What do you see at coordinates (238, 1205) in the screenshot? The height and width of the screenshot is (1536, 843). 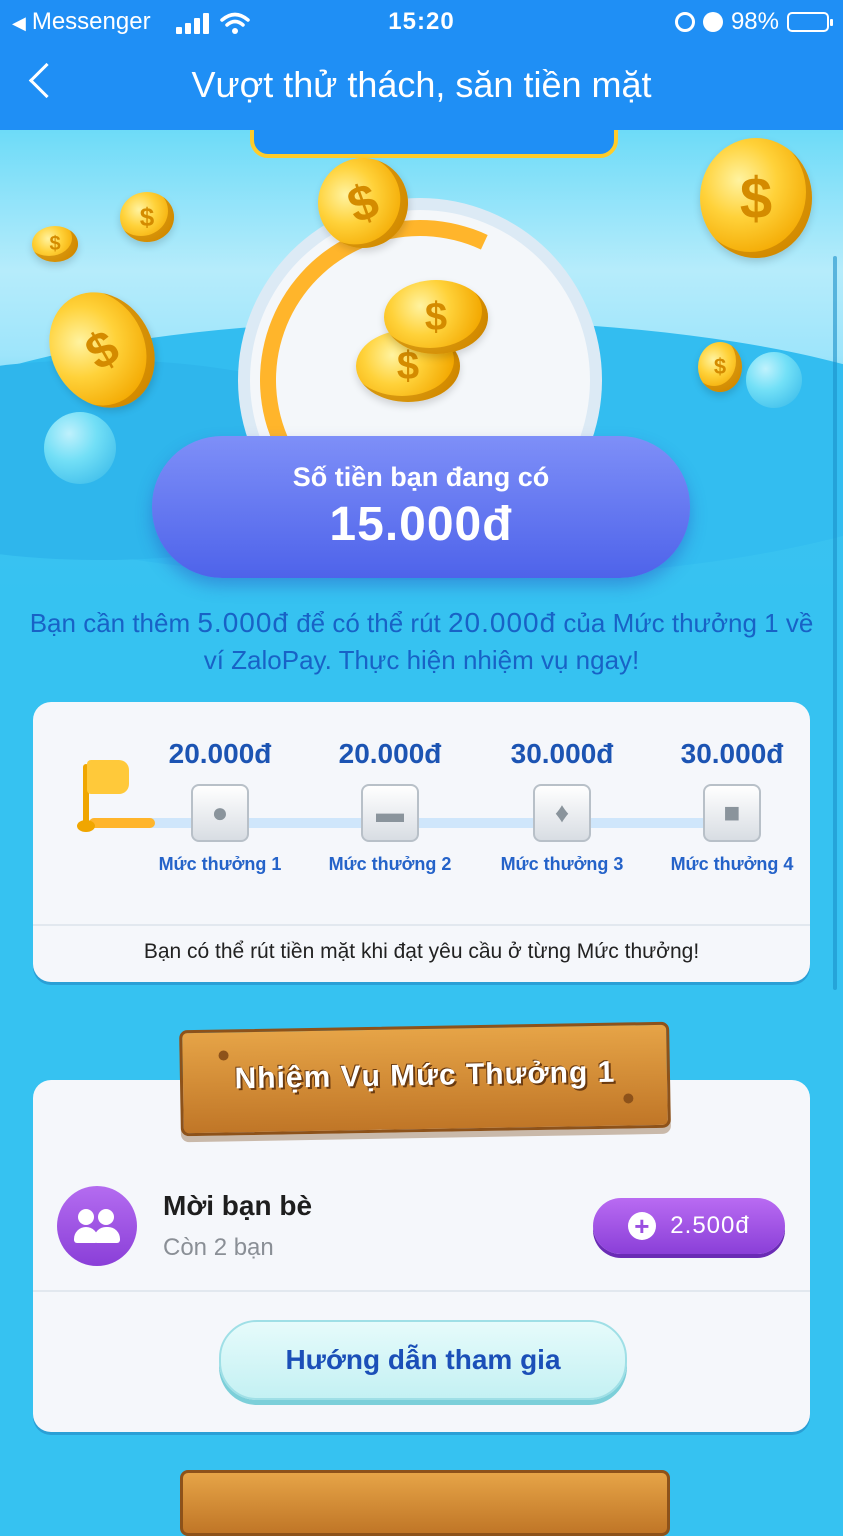 I see `task-title: Mời bạn bè` at bounding box center [238, 1205].